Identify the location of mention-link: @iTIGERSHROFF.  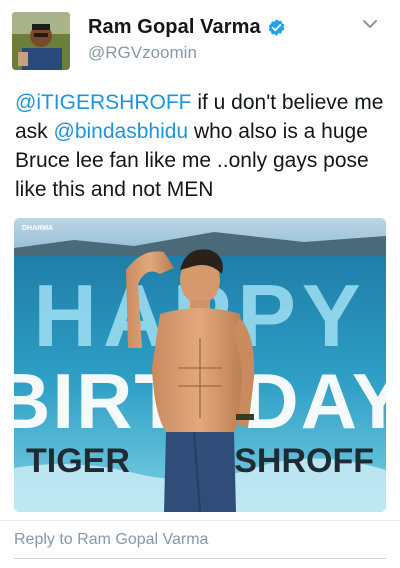
(103, 102).